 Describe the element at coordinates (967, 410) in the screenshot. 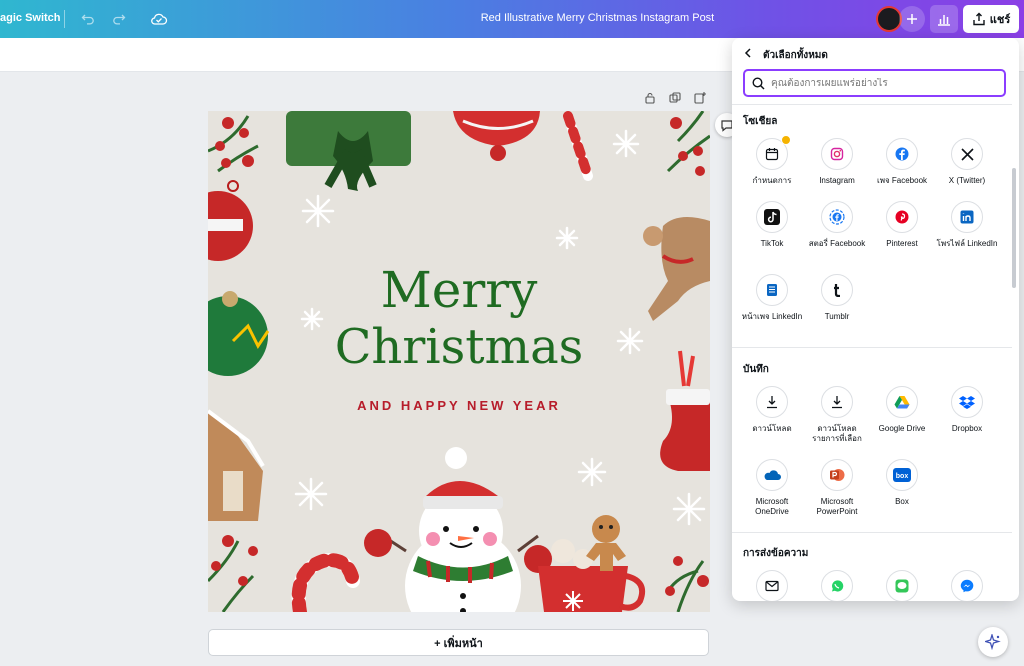

I see `share-option-dropbox: Dropbox` at that location.